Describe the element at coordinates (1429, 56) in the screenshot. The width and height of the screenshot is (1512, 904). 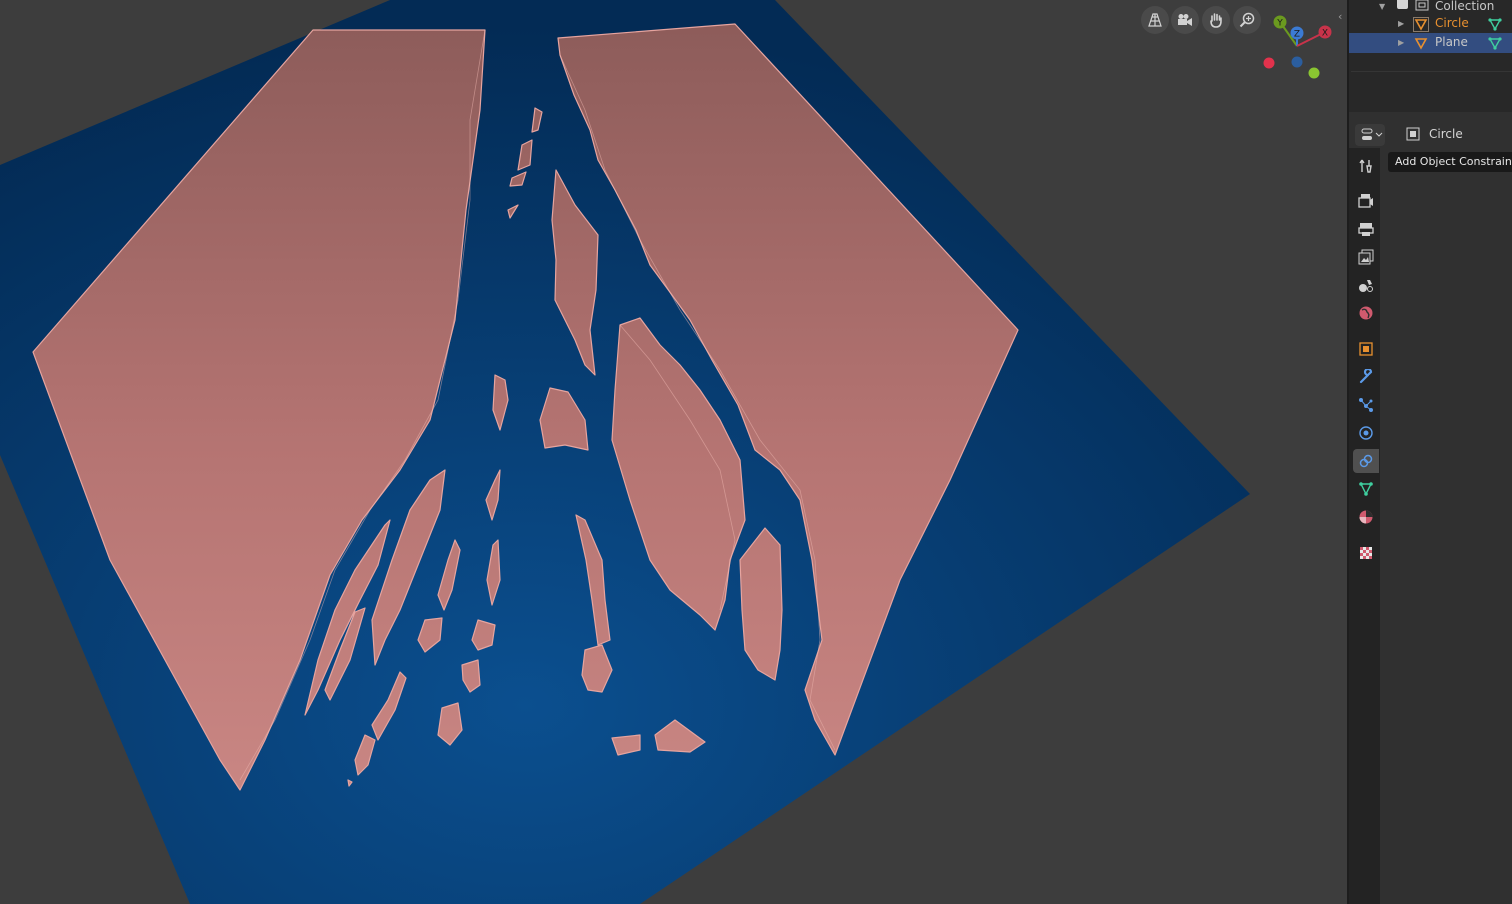
I see `outliner-panel: ▼ Collection ▶ Circle ▶ Plane` at that location.